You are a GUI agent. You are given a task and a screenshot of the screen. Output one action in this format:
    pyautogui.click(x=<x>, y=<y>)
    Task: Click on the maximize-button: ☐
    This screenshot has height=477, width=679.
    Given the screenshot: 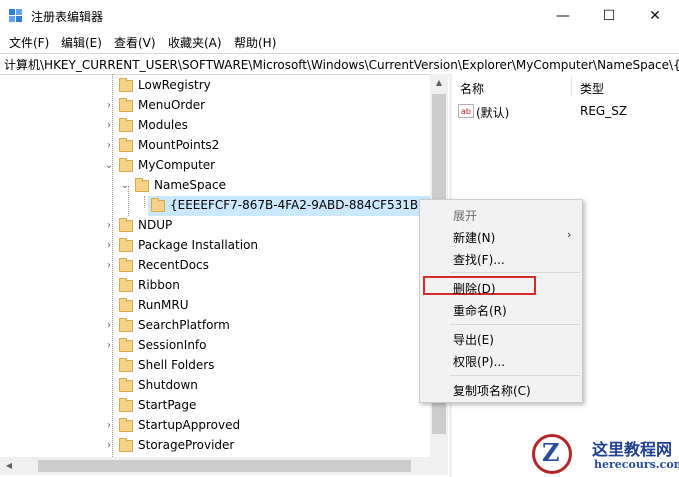 What is the action you would take?
    pyautogui.click(x=609, y=16)
    